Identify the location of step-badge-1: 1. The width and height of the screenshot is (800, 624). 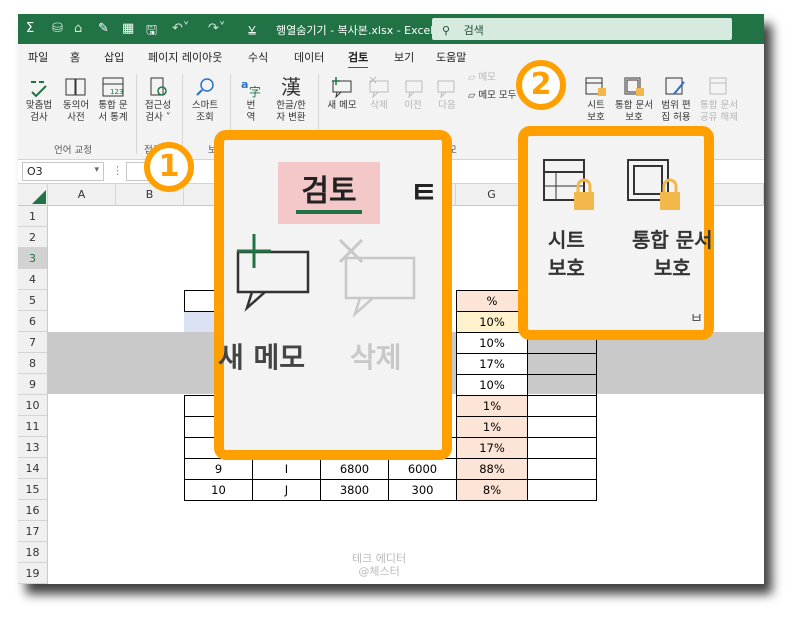
(169, 167).